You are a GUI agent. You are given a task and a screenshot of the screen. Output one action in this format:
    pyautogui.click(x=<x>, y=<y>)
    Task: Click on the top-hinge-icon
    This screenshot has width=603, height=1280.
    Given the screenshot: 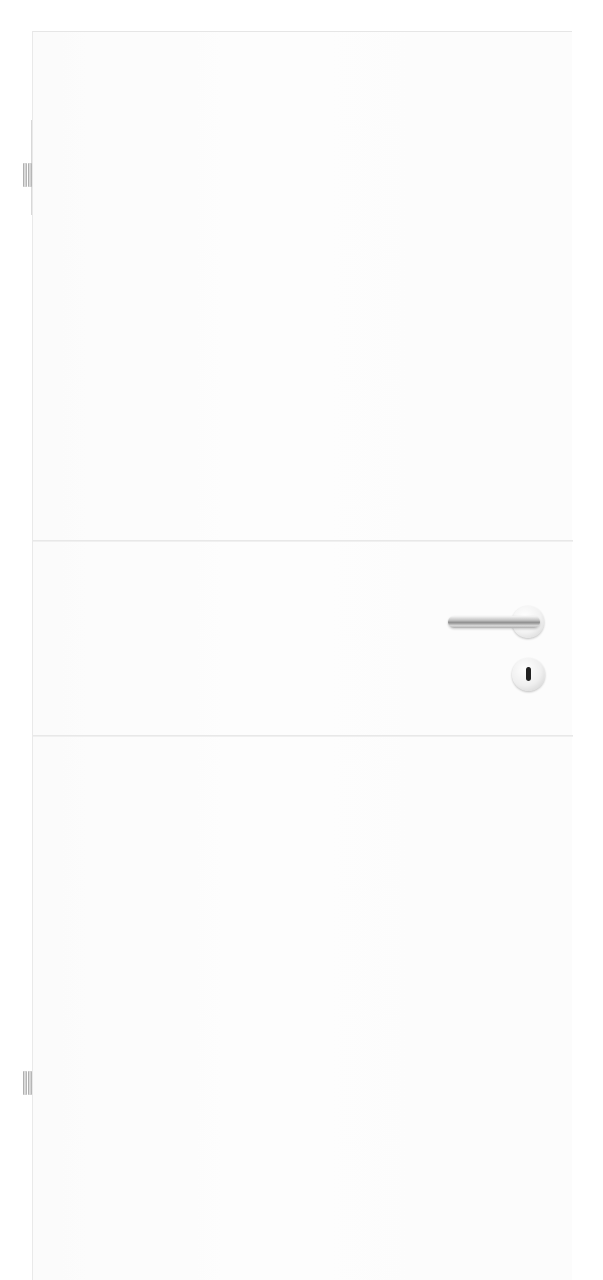 What is the action you would take?
    pyautogui.click(x=27, y=175)
    